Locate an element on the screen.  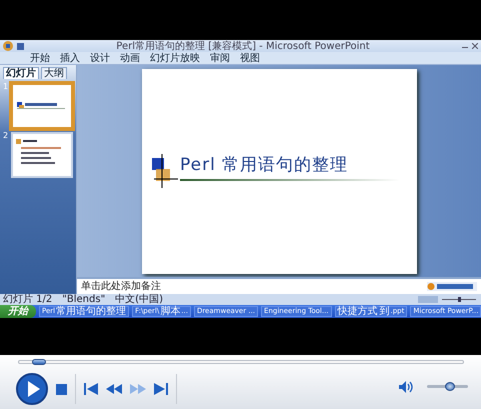
stop-button is located at coordinates (61, 389).